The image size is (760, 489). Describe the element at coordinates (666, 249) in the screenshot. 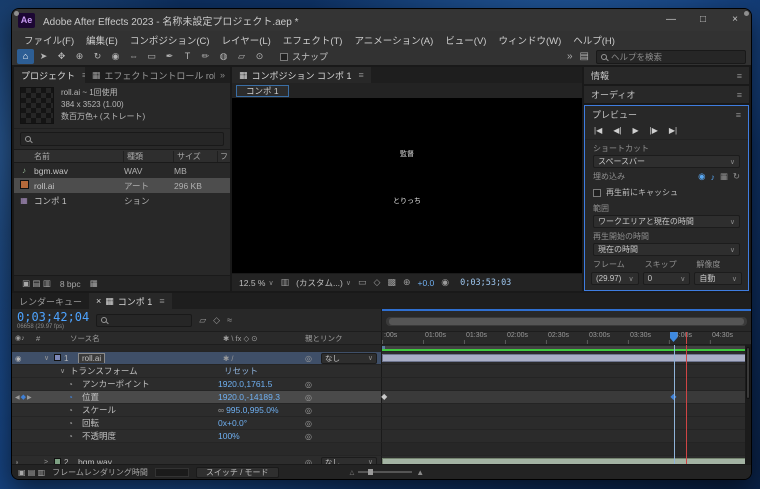

I see `play-from-select: 現在の時間 ∨` at that location.